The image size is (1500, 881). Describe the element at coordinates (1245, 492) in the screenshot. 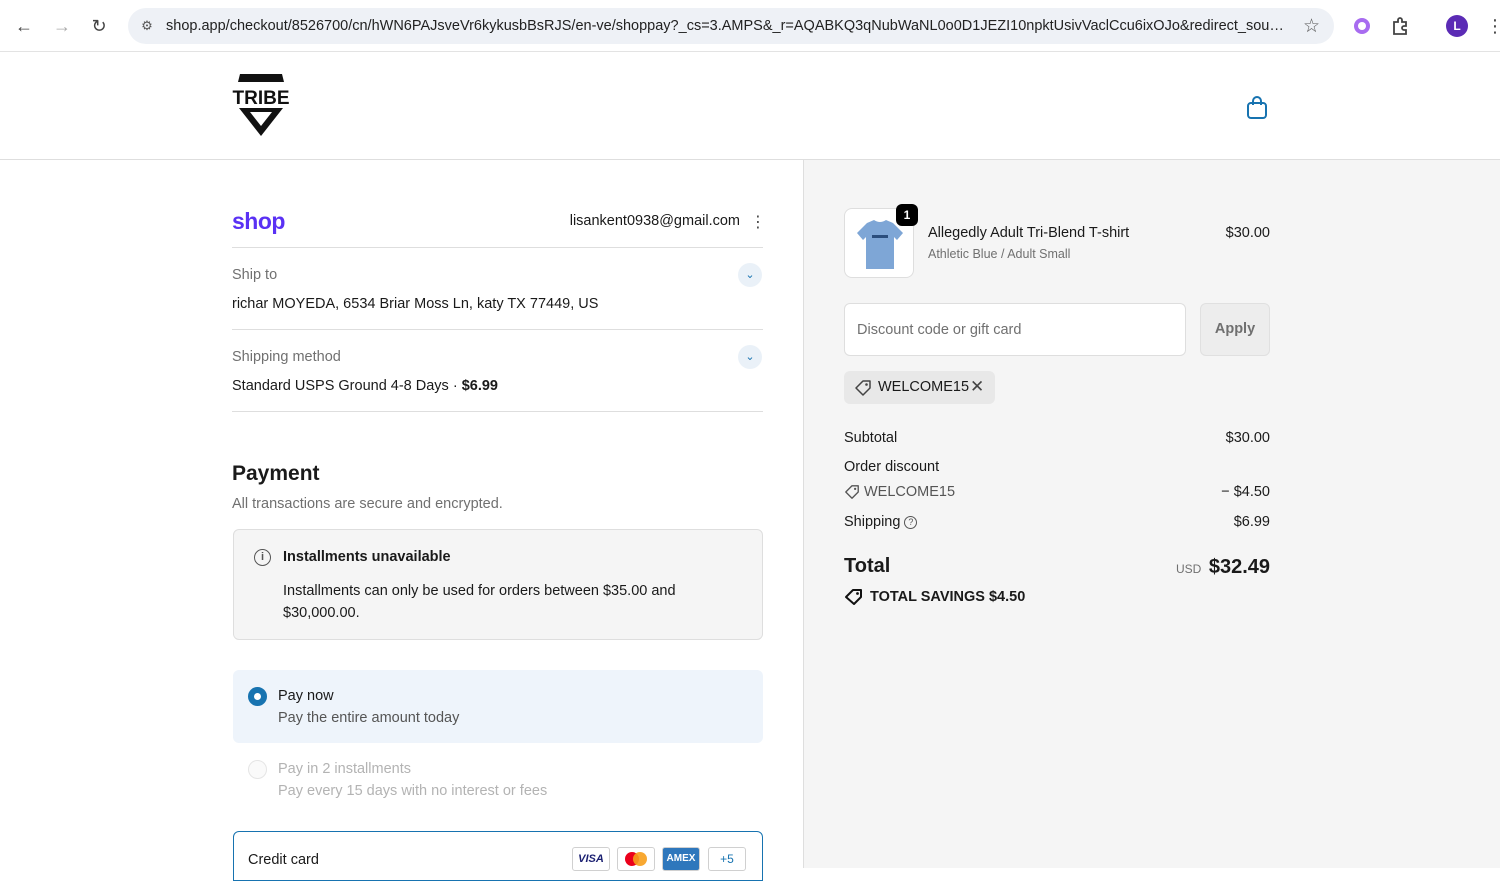

I see `discount-amount: − $4.50` at that location.